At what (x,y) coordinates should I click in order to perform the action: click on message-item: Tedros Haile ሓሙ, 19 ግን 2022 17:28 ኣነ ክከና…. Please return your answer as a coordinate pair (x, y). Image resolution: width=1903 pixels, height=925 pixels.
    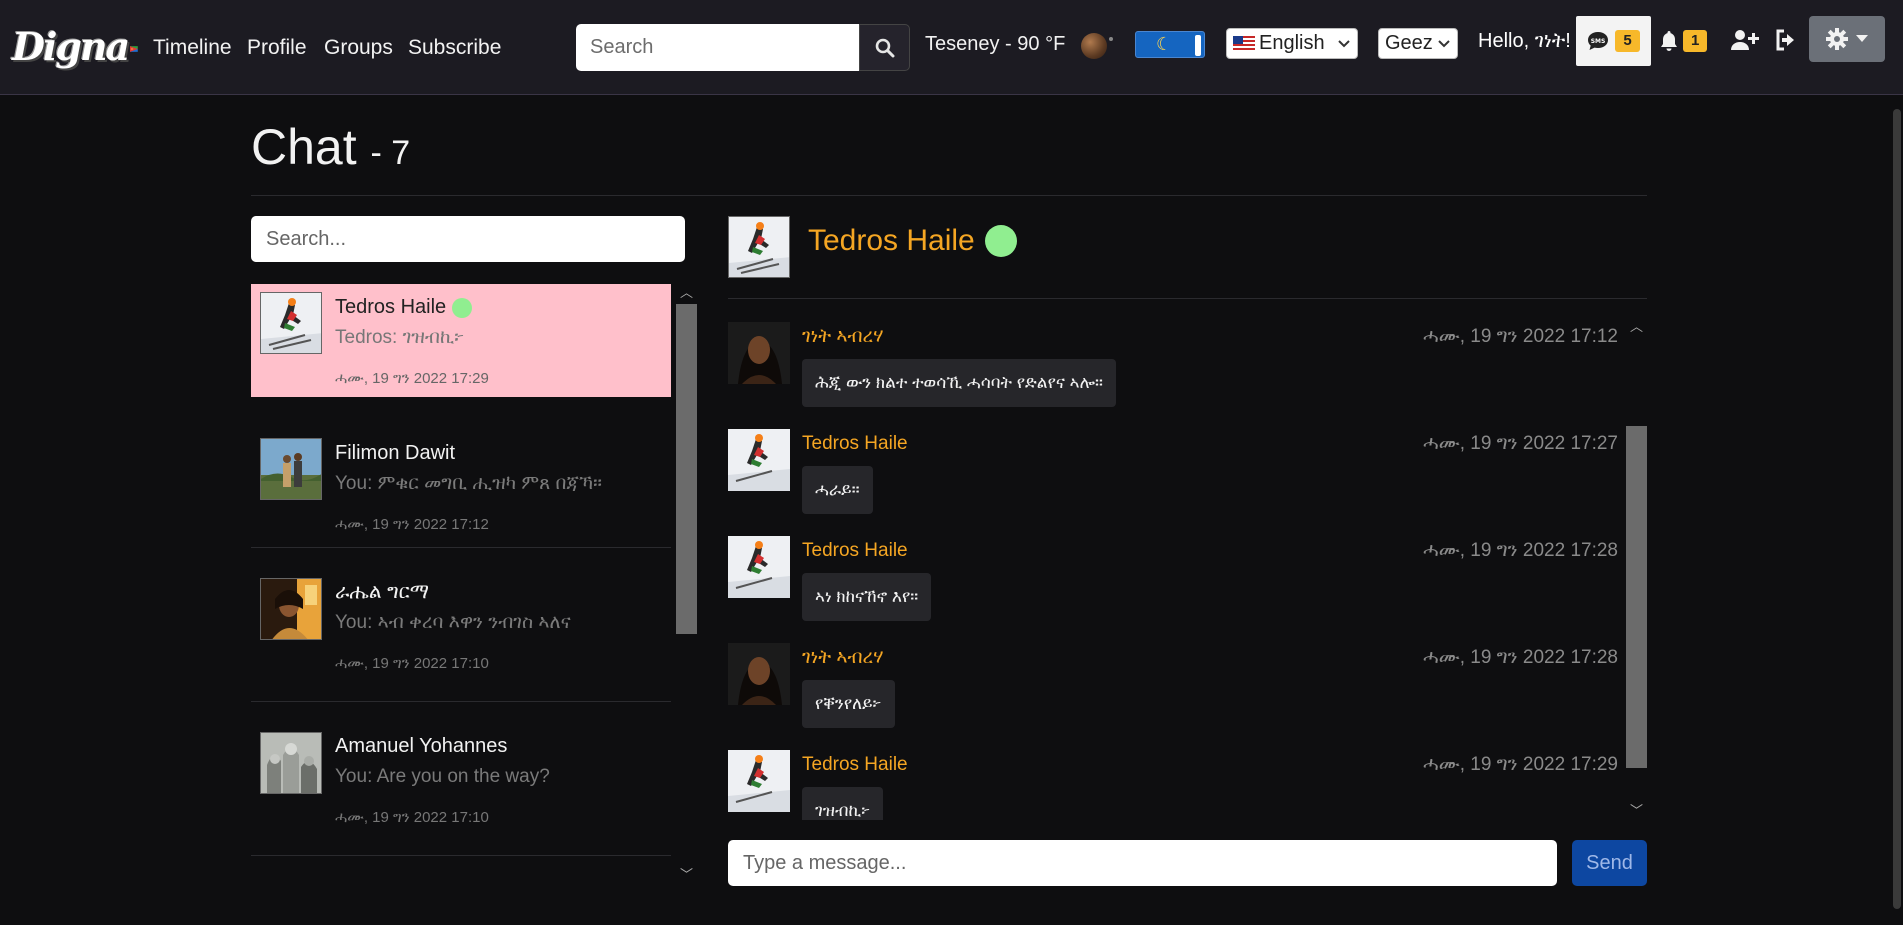
    Looking at the image, I should click on (1173, 584).